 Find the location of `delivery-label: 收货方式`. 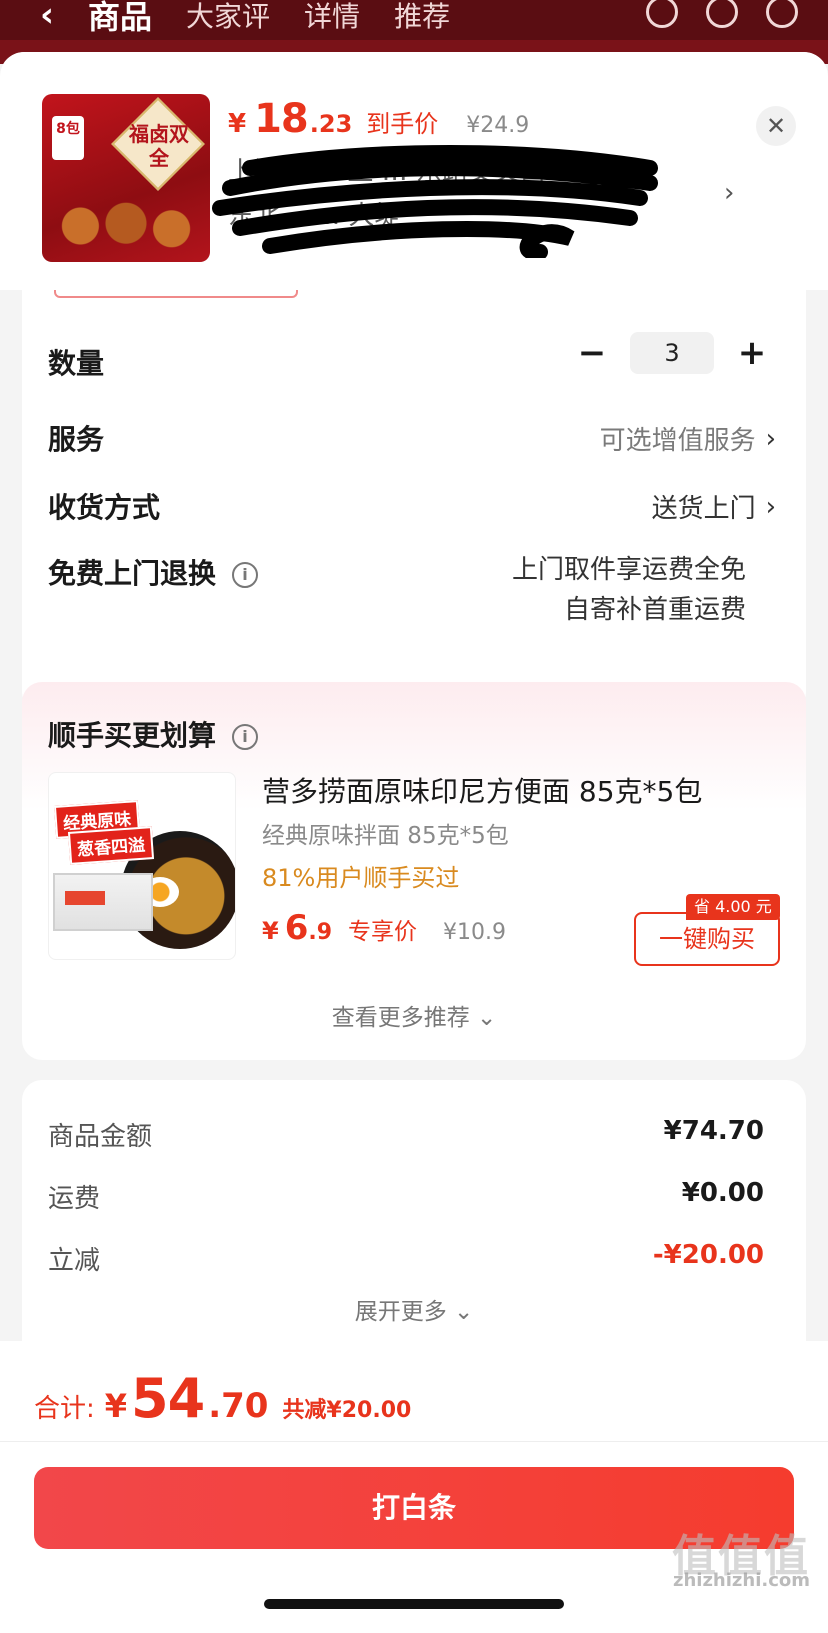

delivery-label: 收货方式 is located at coordinates (104, 507).